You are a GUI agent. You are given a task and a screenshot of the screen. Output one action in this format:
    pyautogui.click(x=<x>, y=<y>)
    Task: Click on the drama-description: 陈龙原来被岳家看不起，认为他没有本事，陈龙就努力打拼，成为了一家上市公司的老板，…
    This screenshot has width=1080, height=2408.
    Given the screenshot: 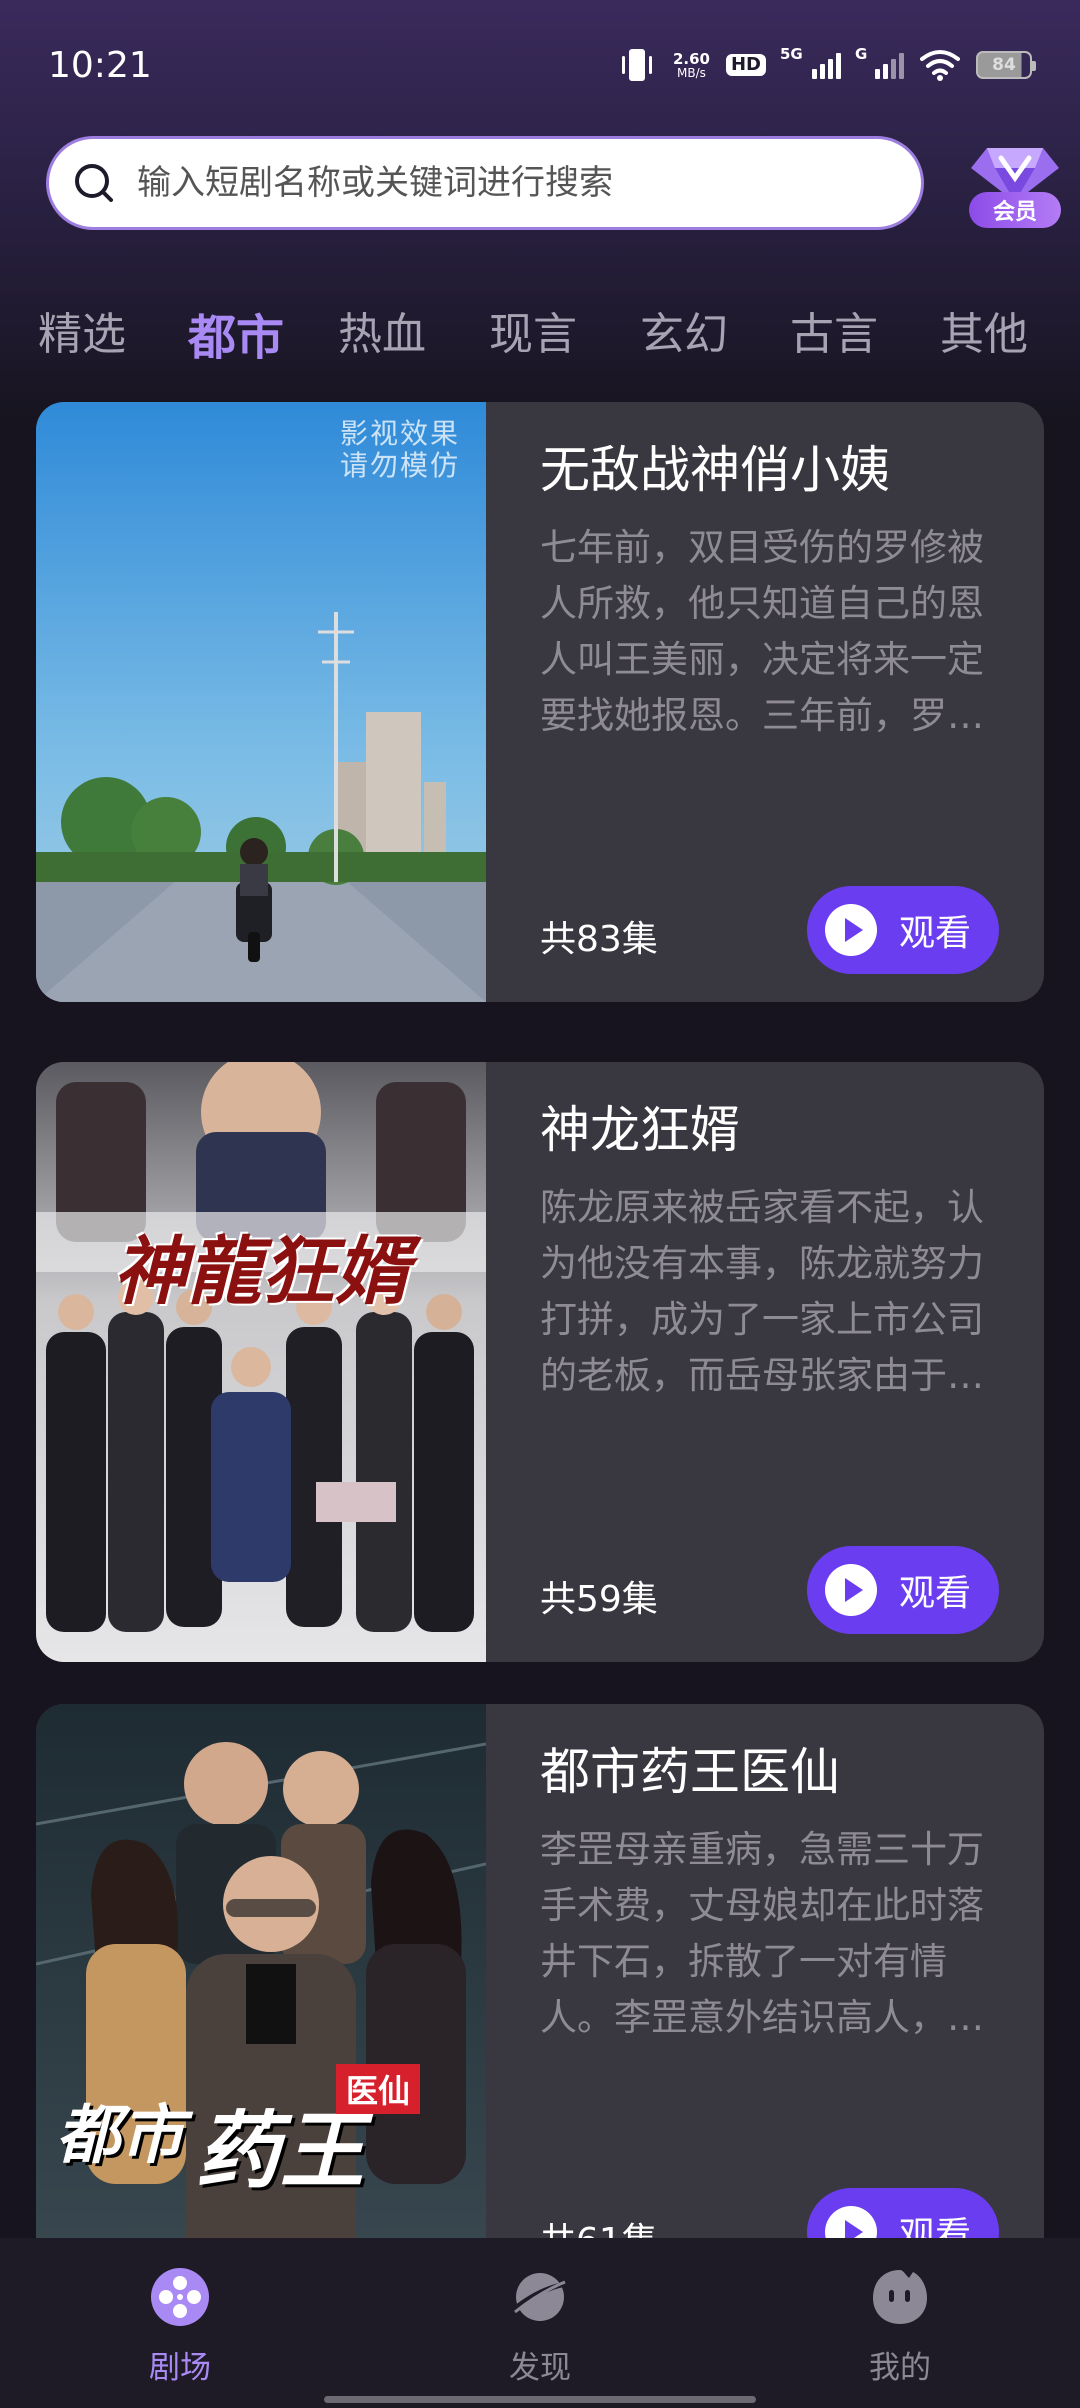 What is the action you would take?
    pyautogui.click(x=762, y=1291)
    